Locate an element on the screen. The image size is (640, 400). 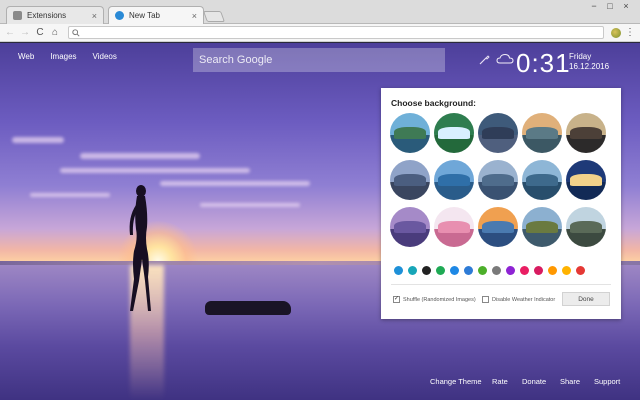
maximize-icon: □ is located at coordinates (610, 6).